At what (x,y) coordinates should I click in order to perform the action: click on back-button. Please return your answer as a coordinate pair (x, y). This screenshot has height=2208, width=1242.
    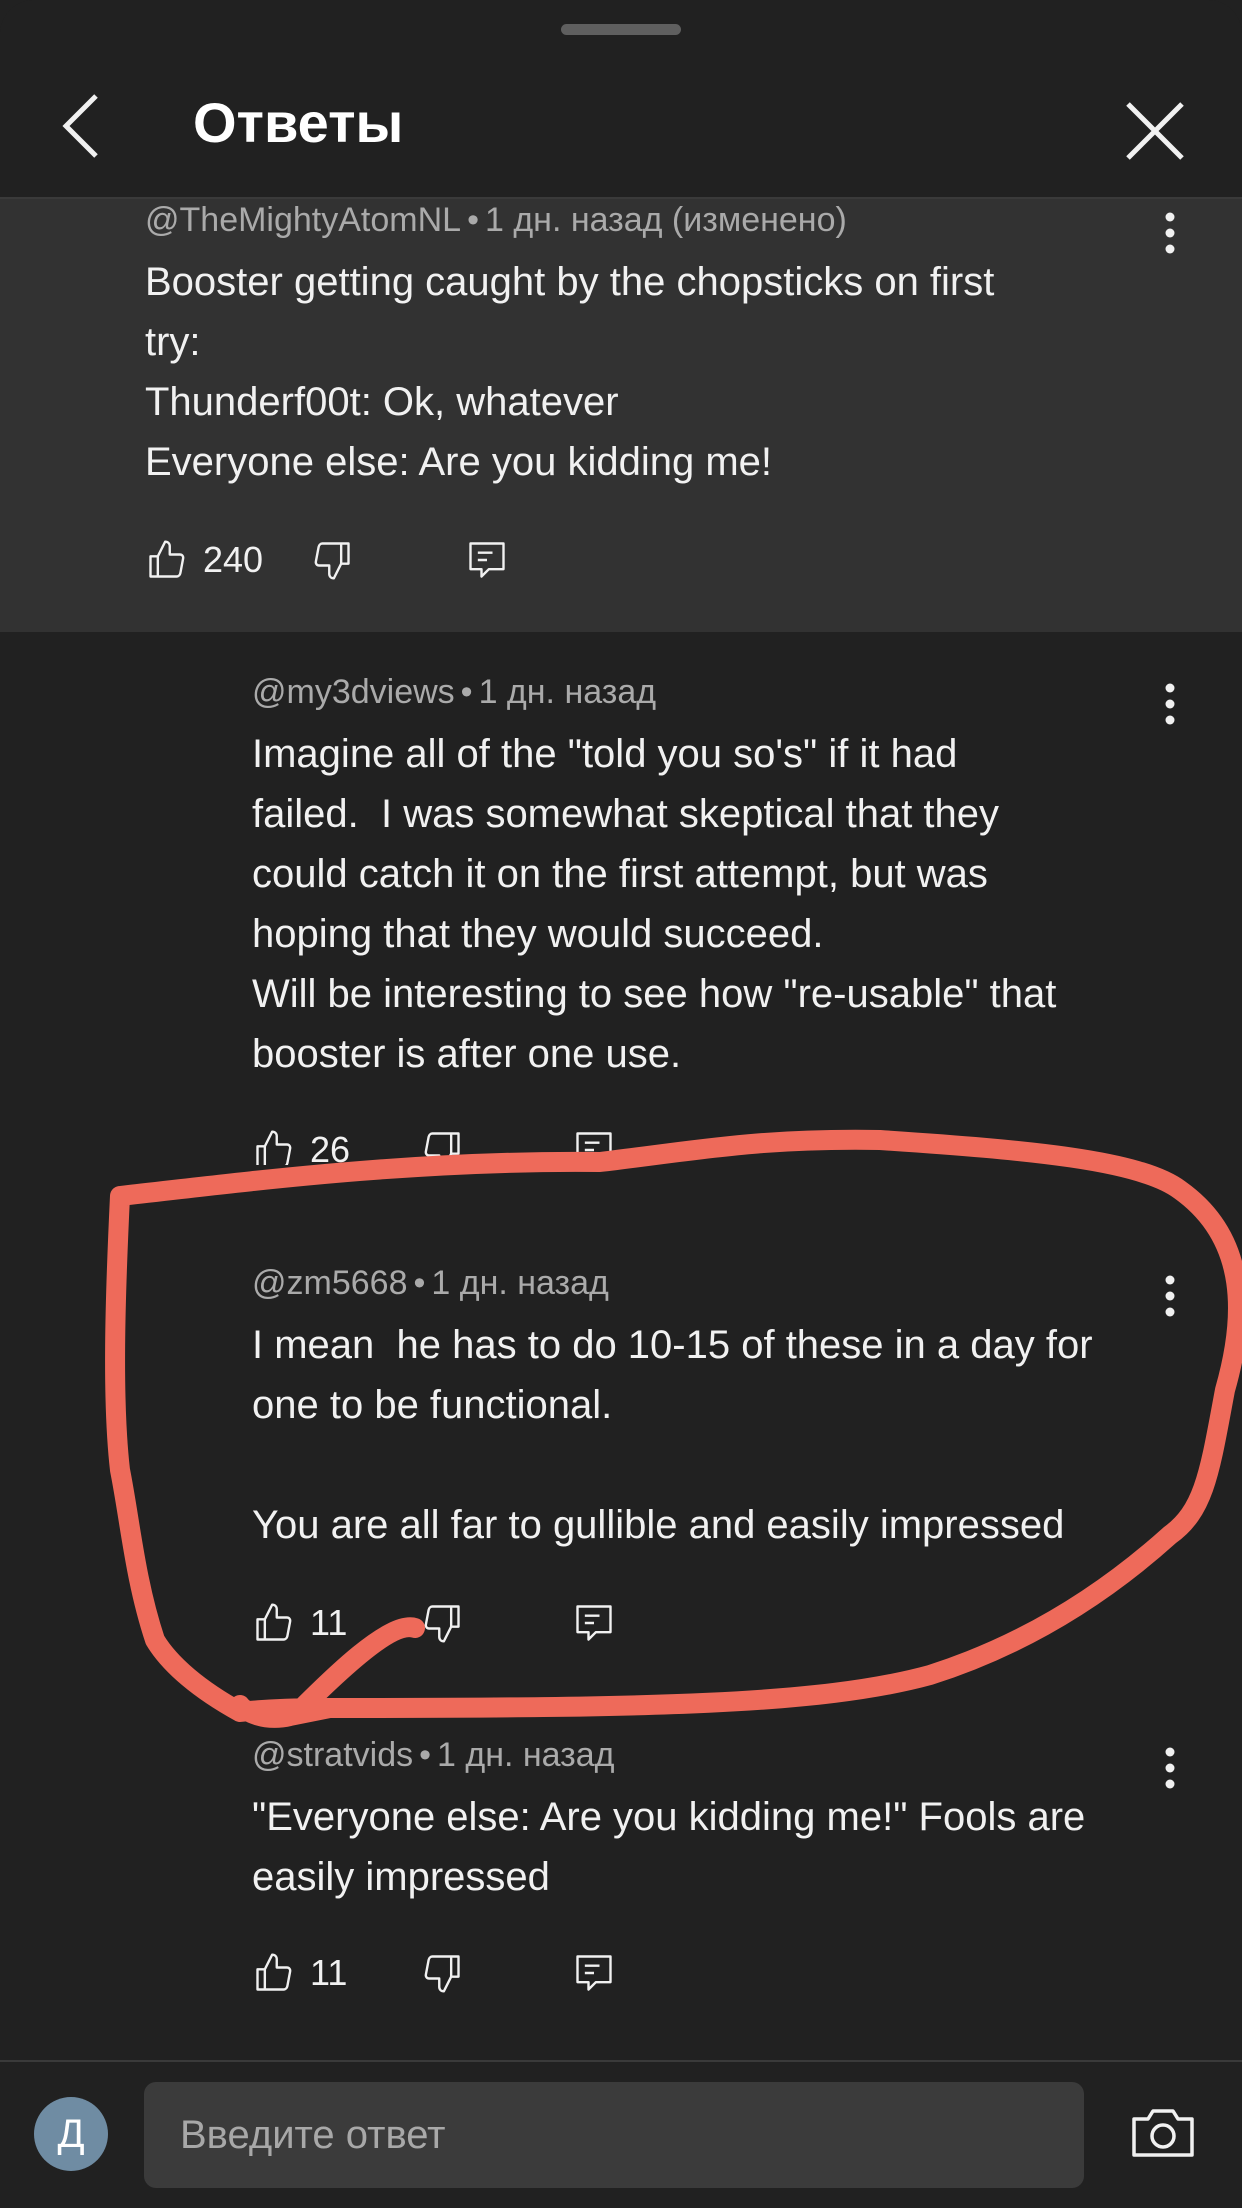
    Looking at the image, I should click on (83, 125).